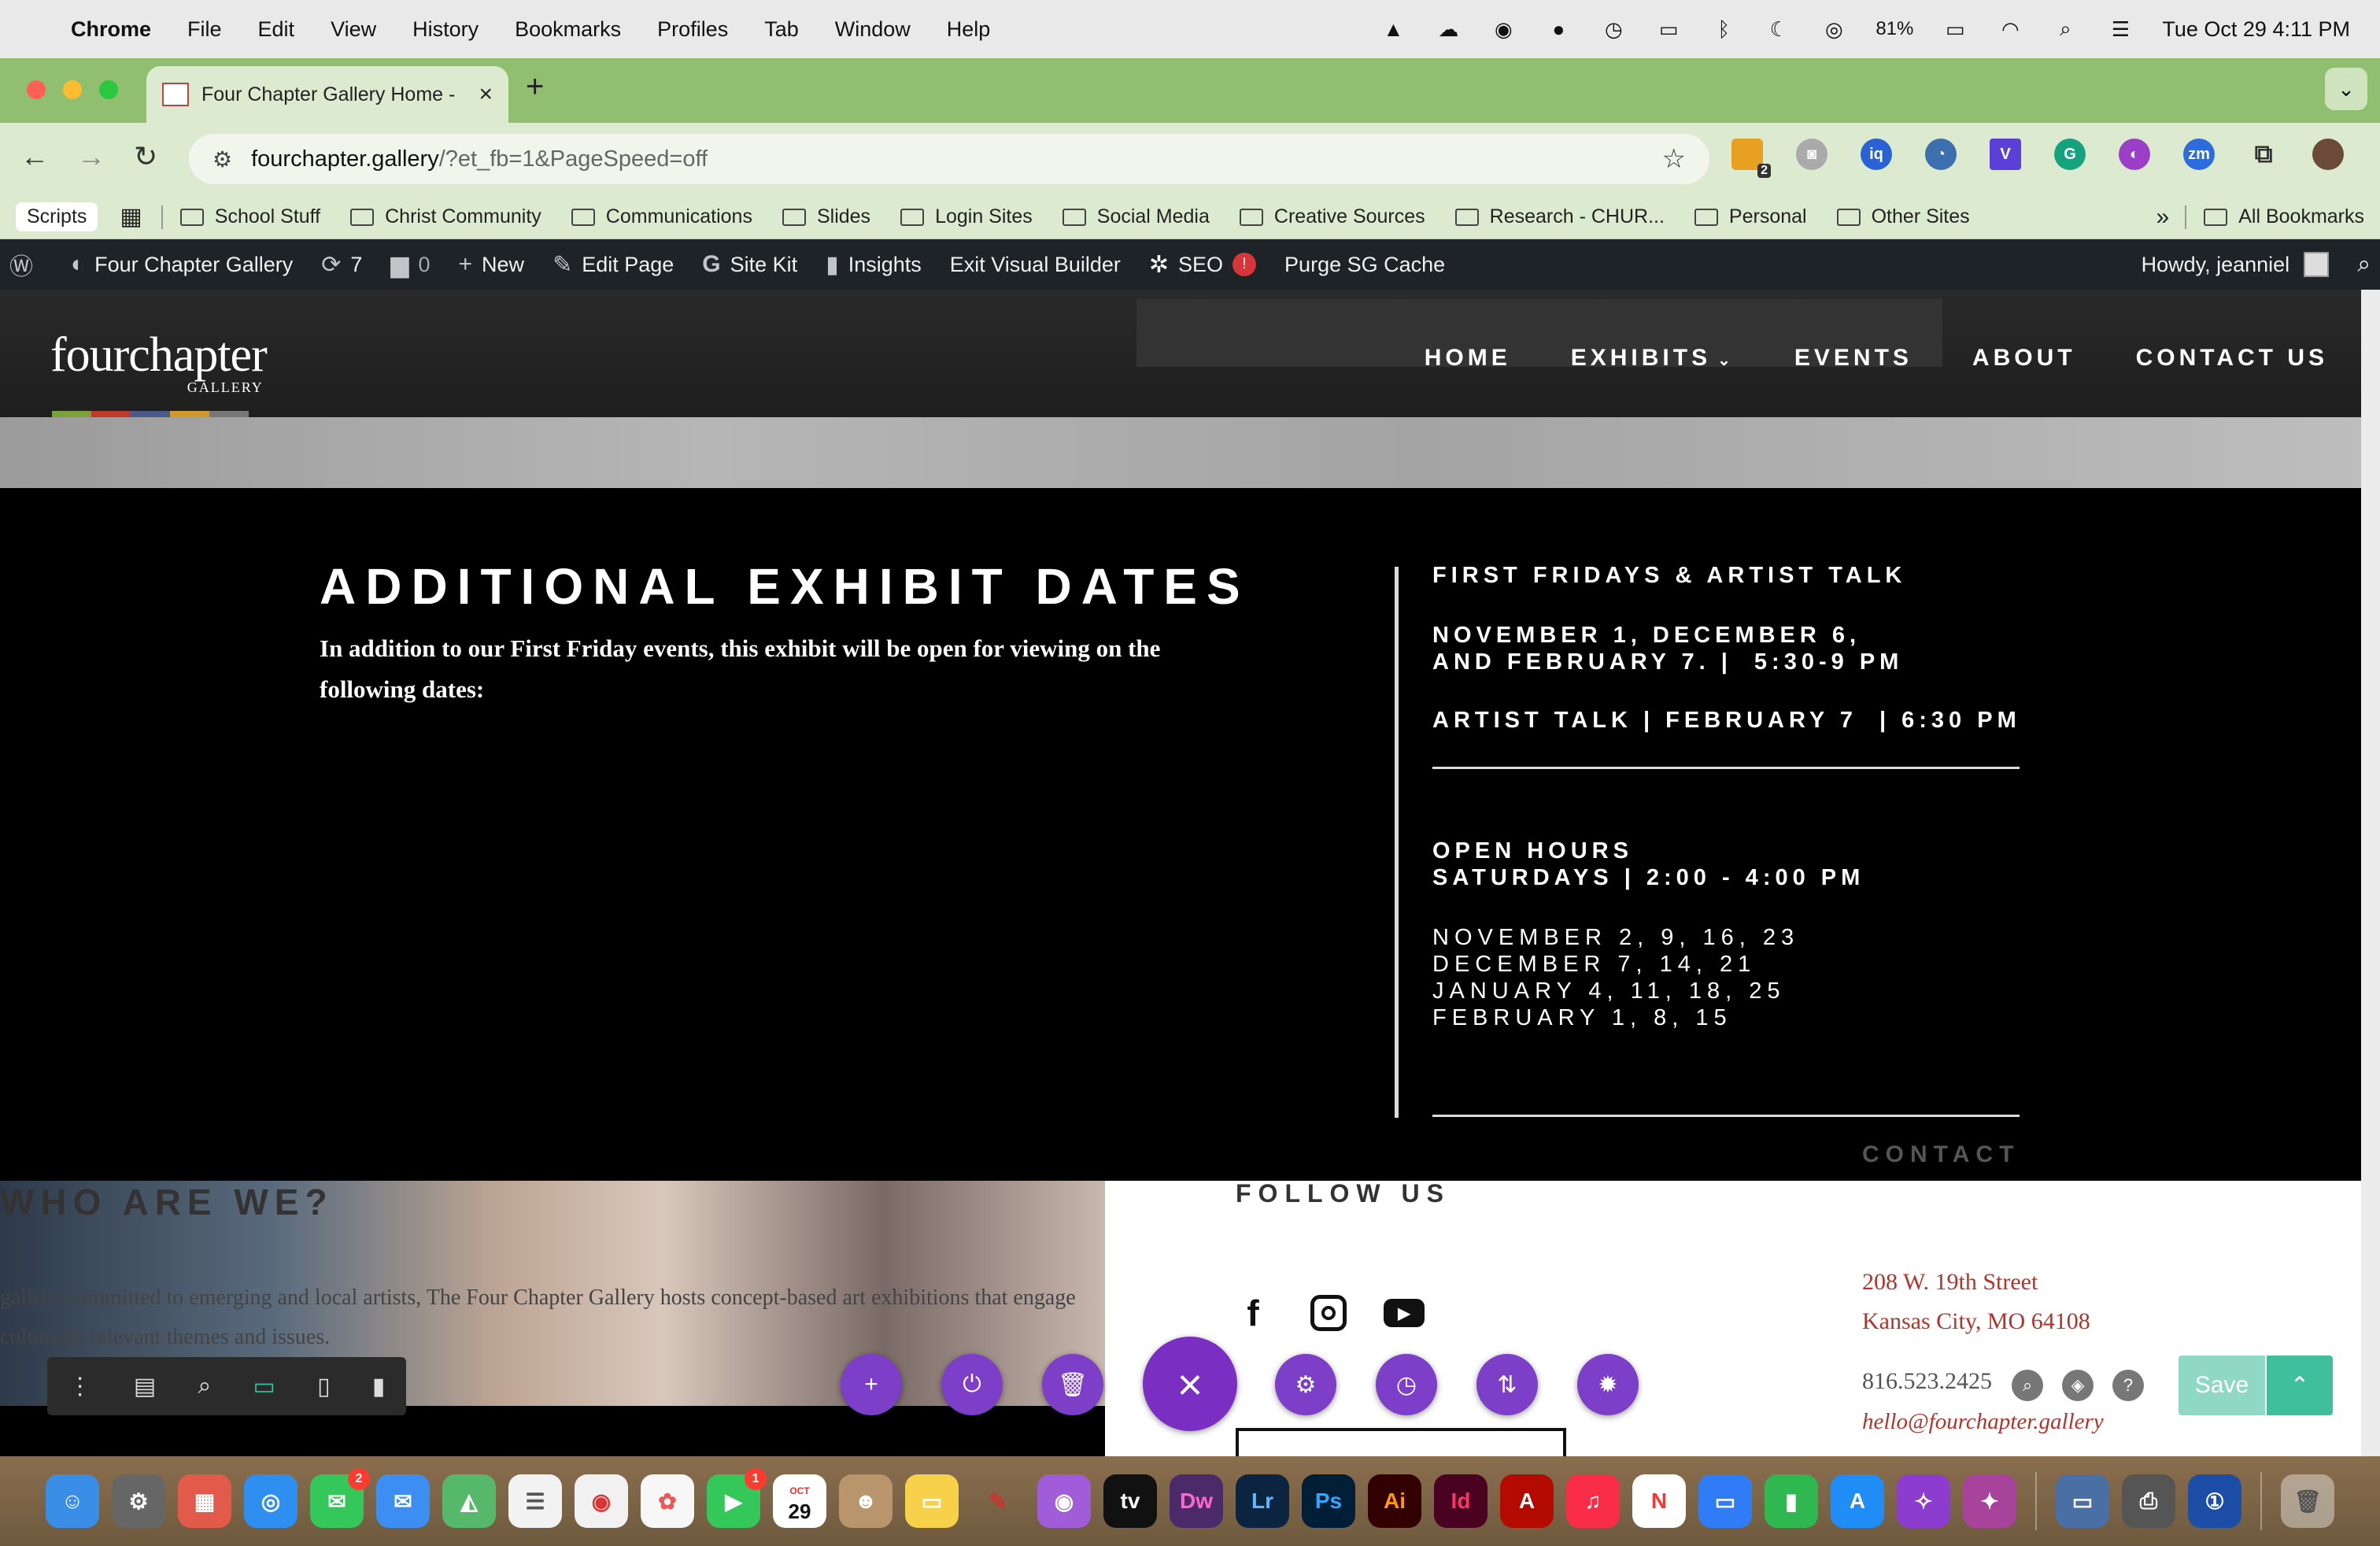  Describe the element at coordinates (131, 217) in the screenshot. I see `apps-grid-icon: ▦` at that location.